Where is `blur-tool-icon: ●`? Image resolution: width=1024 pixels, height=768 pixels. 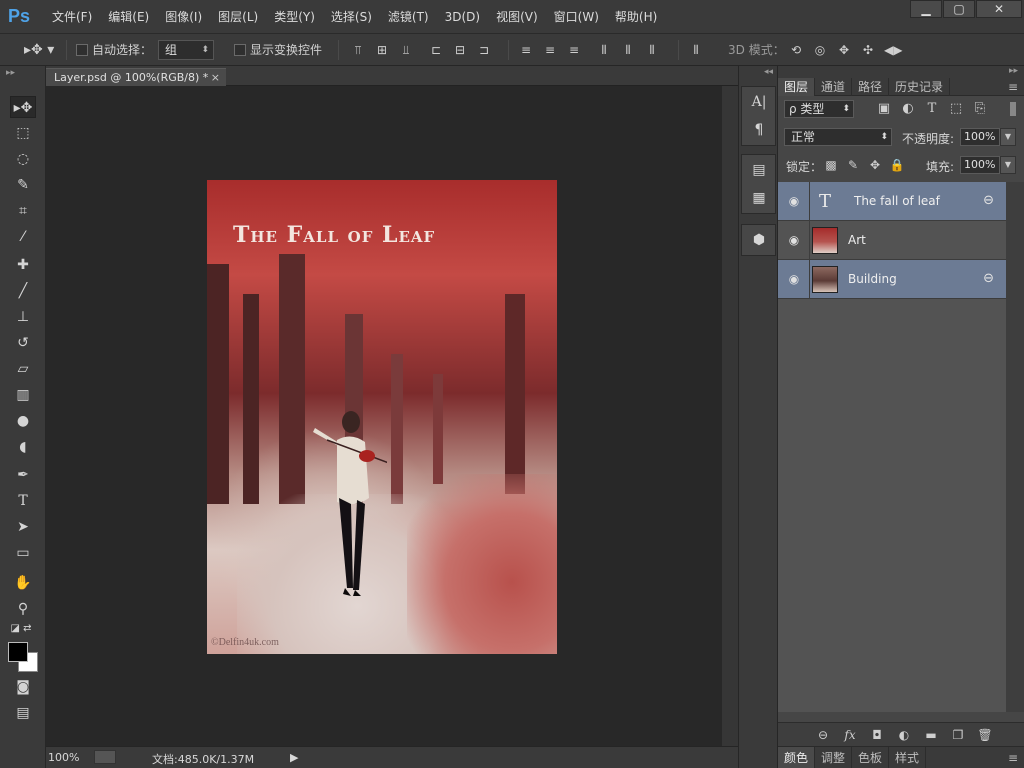
blur-tool-icon: ● is located at coordinates (23, 421).